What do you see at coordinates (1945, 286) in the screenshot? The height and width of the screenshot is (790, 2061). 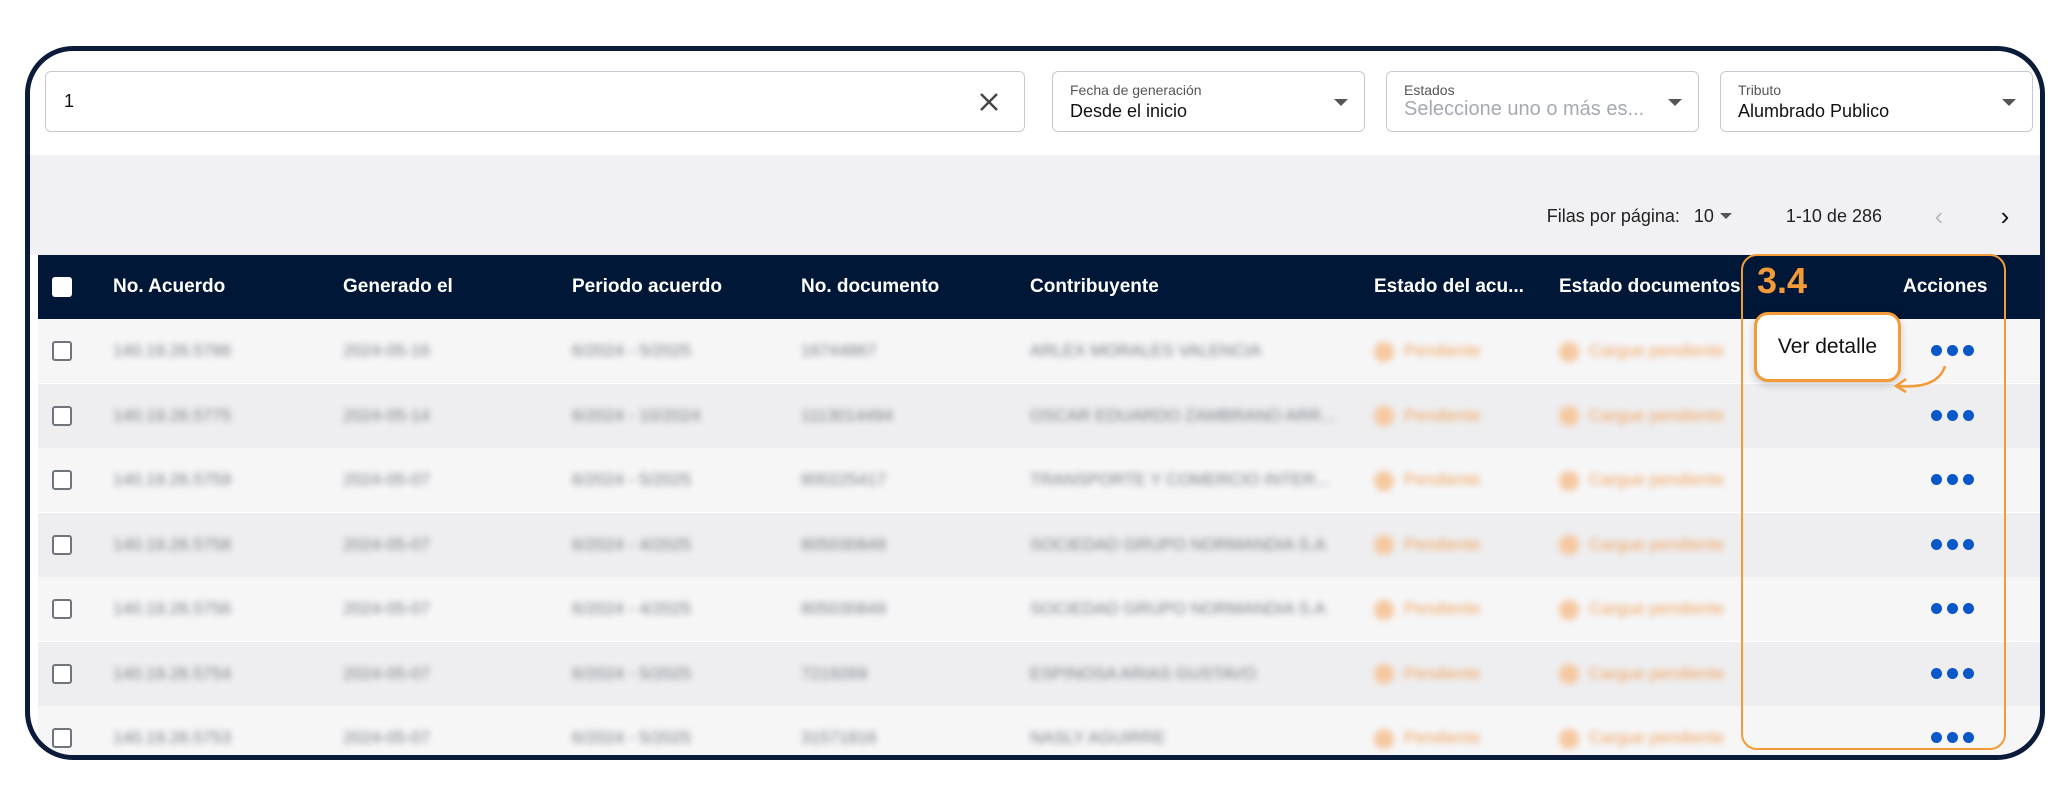 I see `header-acciones: Acciones` at bounding box center [1945, 286].